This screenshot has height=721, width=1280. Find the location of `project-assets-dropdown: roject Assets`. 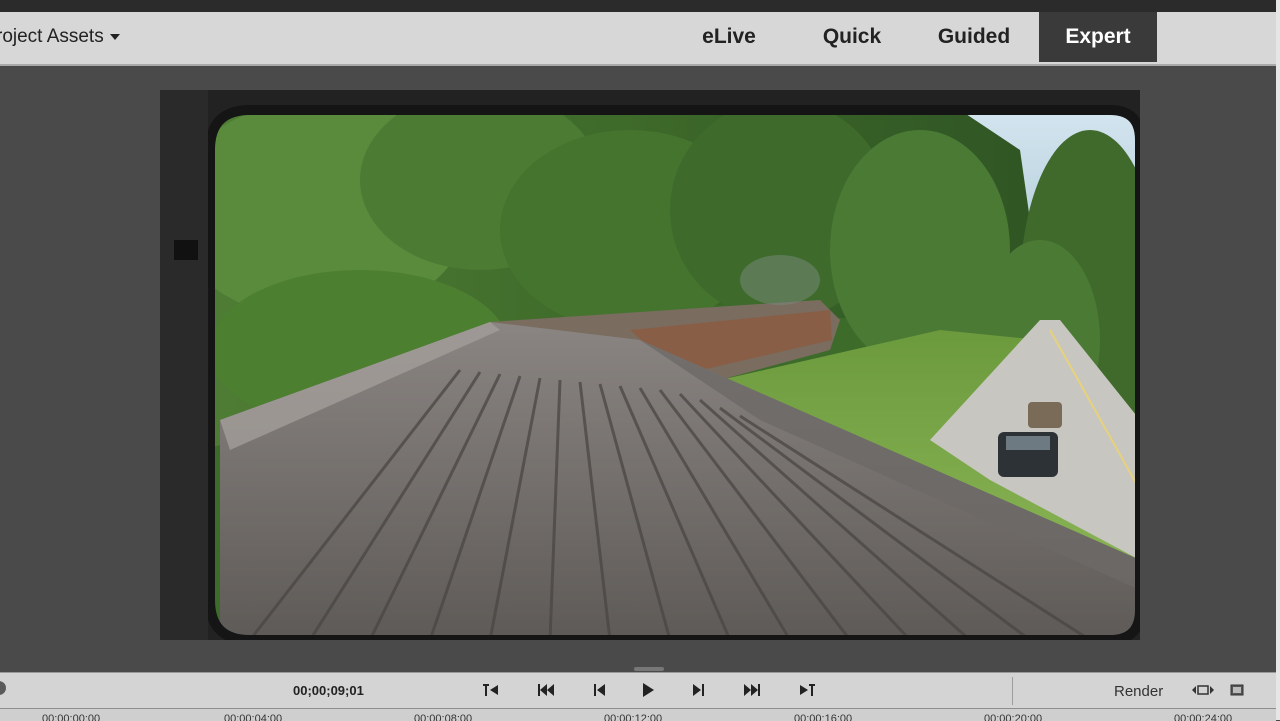

project-assets-dropdown: roject Assets is located at coordinates (60, 37).